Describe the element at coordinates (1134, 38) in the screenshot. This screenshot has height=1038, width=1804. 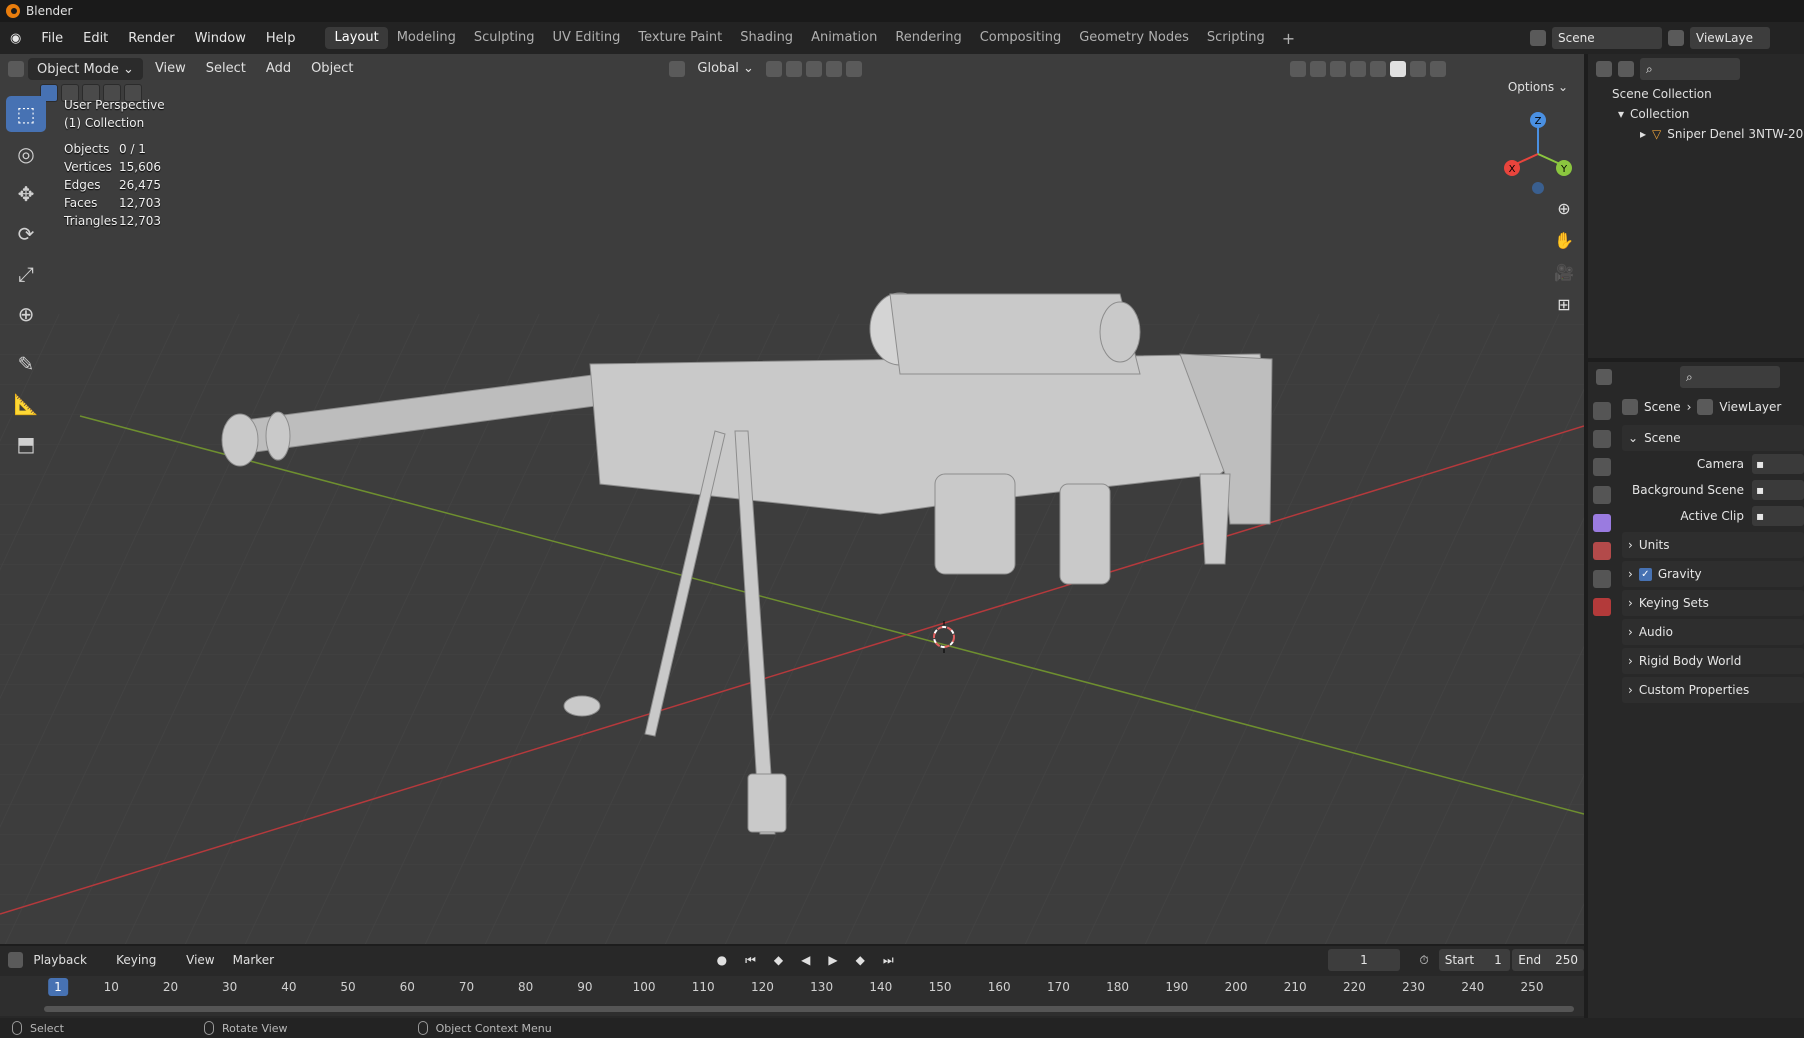
I see `tab-geometry-nodes: Geometry Nodes` at that location.